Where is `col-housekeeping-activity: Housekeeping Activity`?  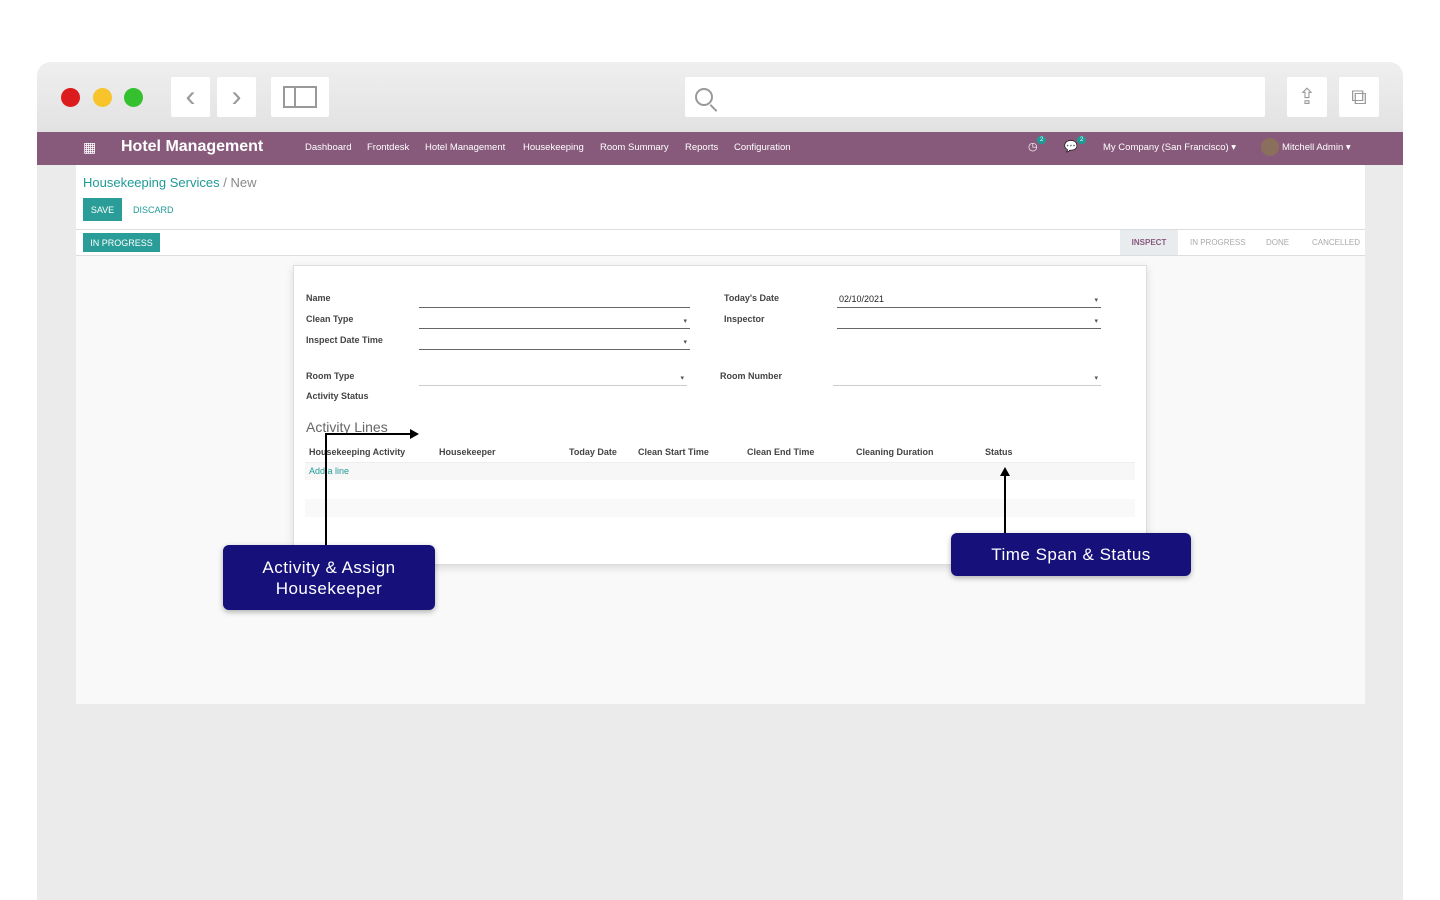
col-housekeeping-activity: Housekeeping Activity is located at coordinates (357, 452).